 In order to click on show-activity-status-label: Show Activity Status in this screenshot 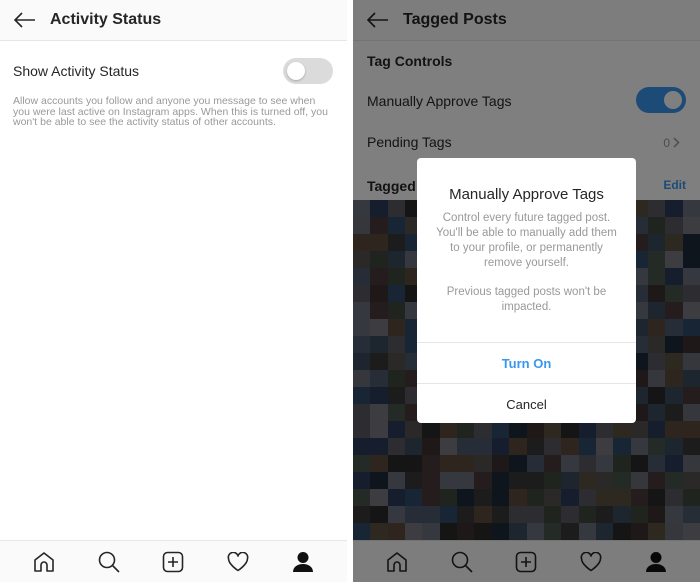, I will do `click(76, 71)`.